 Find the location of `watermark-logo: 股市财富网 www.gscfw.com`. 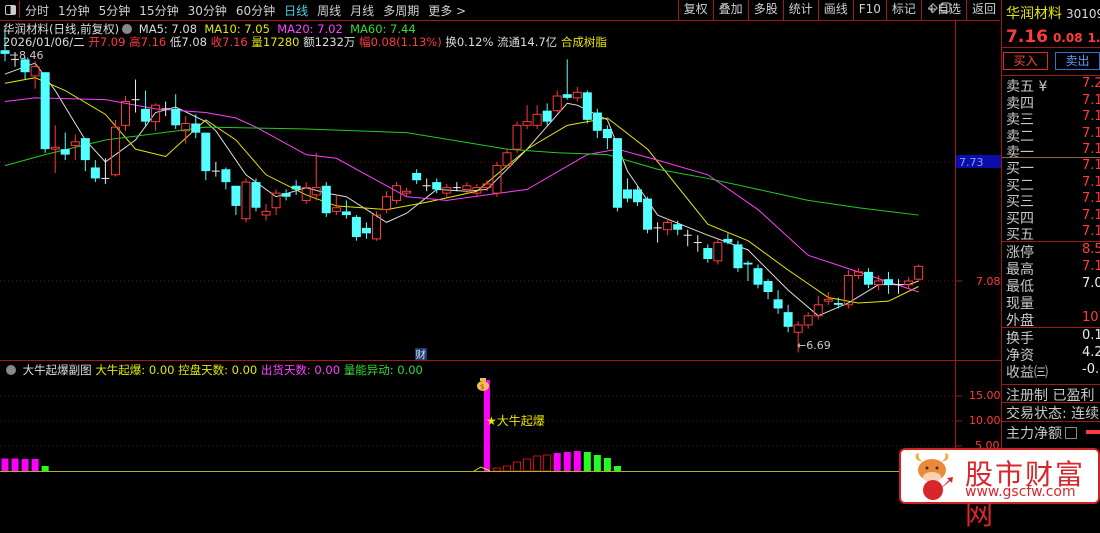

watermark-logo: 股市财富网 www.gscfw.com is located at coordinates (999, 489).